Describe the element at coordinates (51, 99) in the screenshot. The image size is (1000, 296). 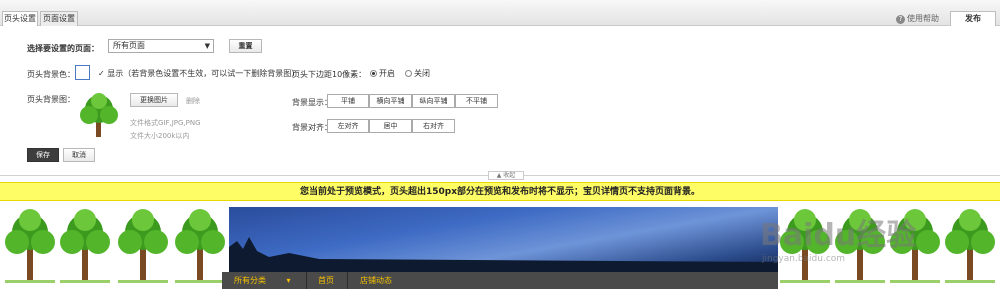
I see `bg-image-label: 页头背景图：` at that location.